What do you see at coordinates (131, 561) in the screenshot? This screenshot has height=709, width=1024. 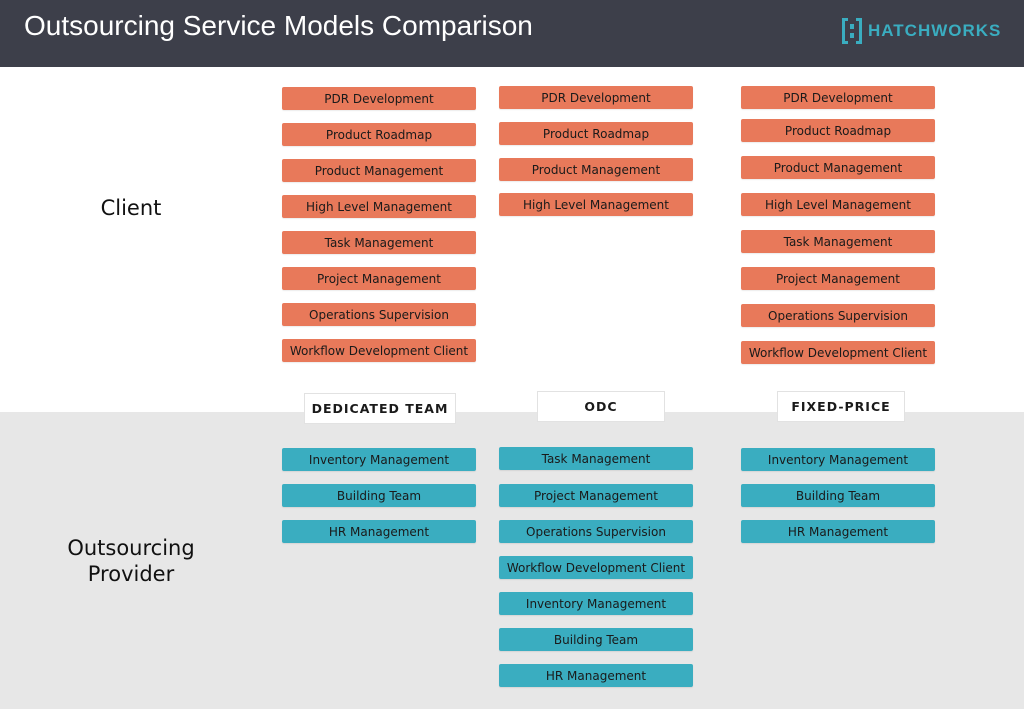 I see `provider-label: Outsourcing Provider` at bounding box center [131, 561].